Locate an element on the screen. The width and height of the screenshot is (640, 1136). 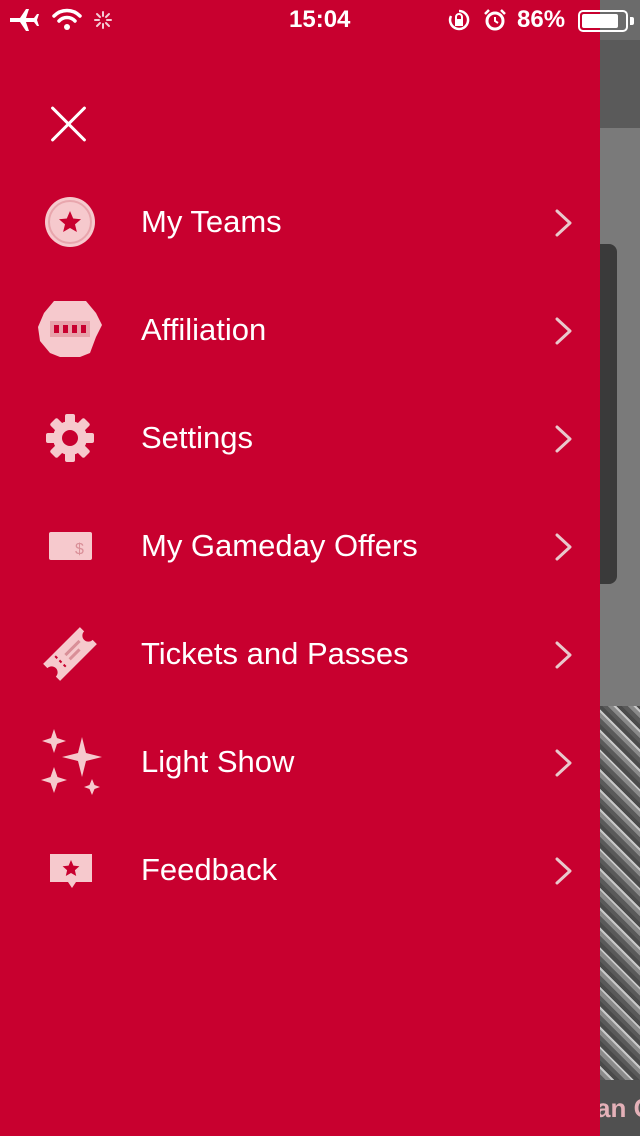
close-button is located at coordinates (69, 125).